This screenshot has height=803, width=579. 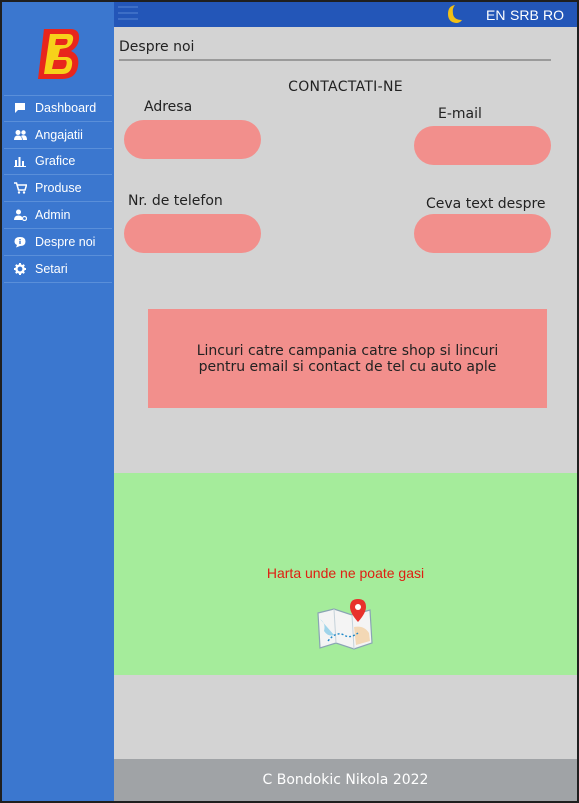 I want to click on sidebar-item-admin: Admin, so click(x=58, y=215).